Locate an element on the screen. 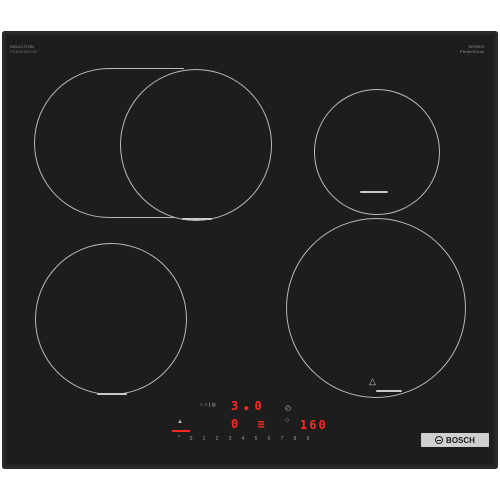 The width and height of the screenshot is (500, 500). power-level-slider: 0 1 2 3 4 5 6 7 8 9 is located at coordinates (249, 439).